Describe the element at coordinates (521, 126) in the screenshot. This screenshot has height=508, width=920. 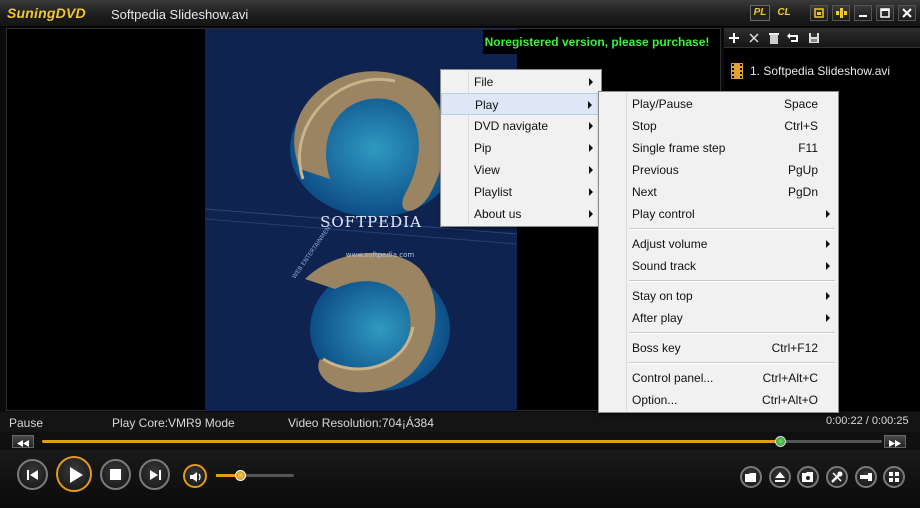
I see `menu-item-dvd-navigate: DVD navigate` at that location.